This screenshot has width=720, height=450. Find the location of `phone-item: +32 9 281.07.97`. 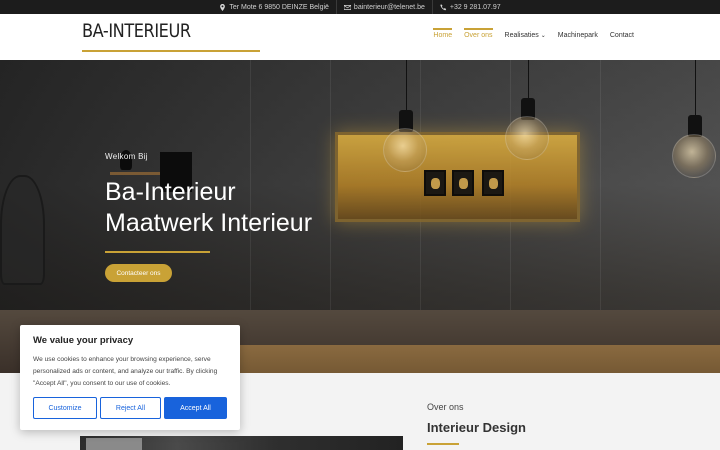

phone-item: +32 9 281.07.97 is located at coordinates (469, 7).